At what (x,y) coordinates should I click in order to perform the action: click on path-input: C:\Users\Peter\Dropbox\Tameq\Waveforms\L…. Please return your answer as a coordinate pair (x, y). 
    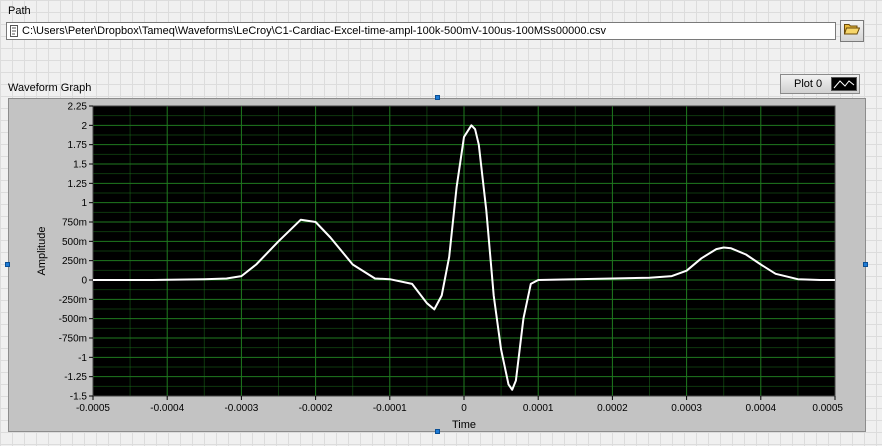
    Looking at the image, I should click on (421, 31).